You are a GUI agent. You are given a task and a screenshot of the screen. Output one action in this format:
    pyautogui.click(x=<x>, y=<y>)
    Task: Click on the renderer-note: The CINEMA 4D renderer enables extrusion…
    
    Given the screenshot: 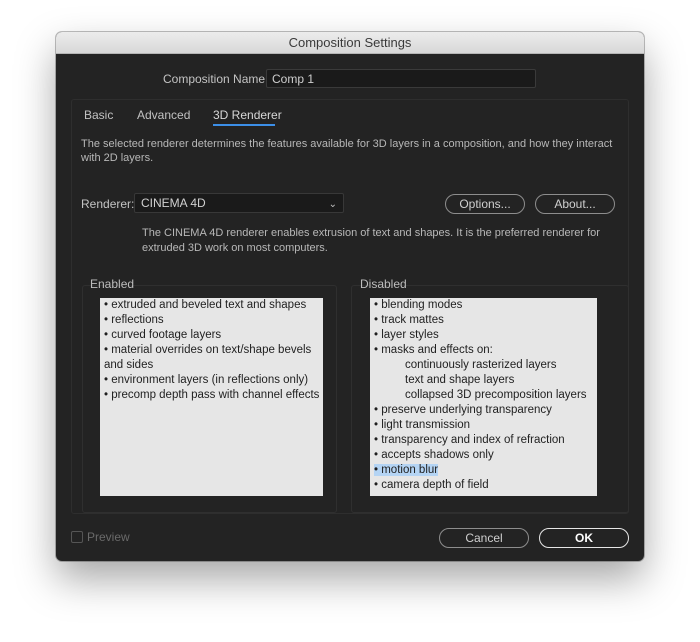 What is the action you would take?
    pyautogui.click(x=371, y=240)
    